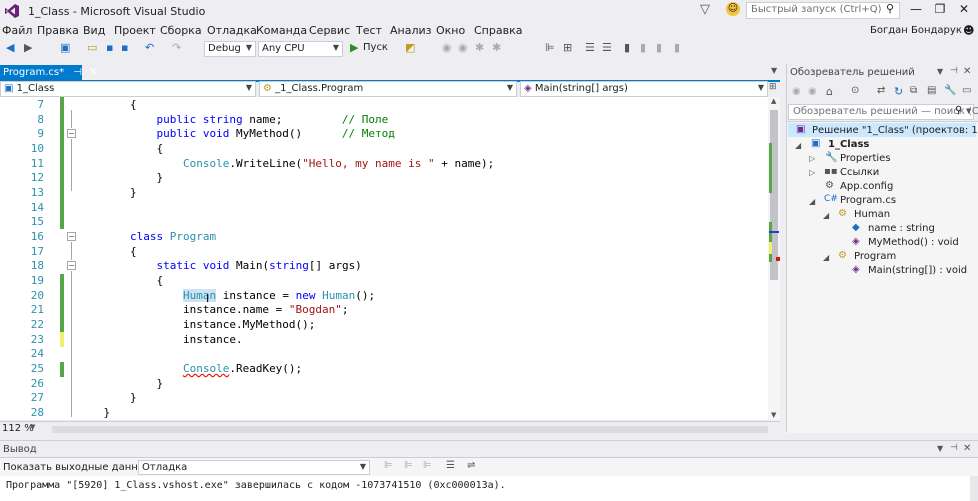 Image resolution: width=978 pixels, height=501 pixels. What do you see at coordinates (773, 415) in the screenshot?
I see `scroll-down-icon: ▼` at bounding box center [773, 415].